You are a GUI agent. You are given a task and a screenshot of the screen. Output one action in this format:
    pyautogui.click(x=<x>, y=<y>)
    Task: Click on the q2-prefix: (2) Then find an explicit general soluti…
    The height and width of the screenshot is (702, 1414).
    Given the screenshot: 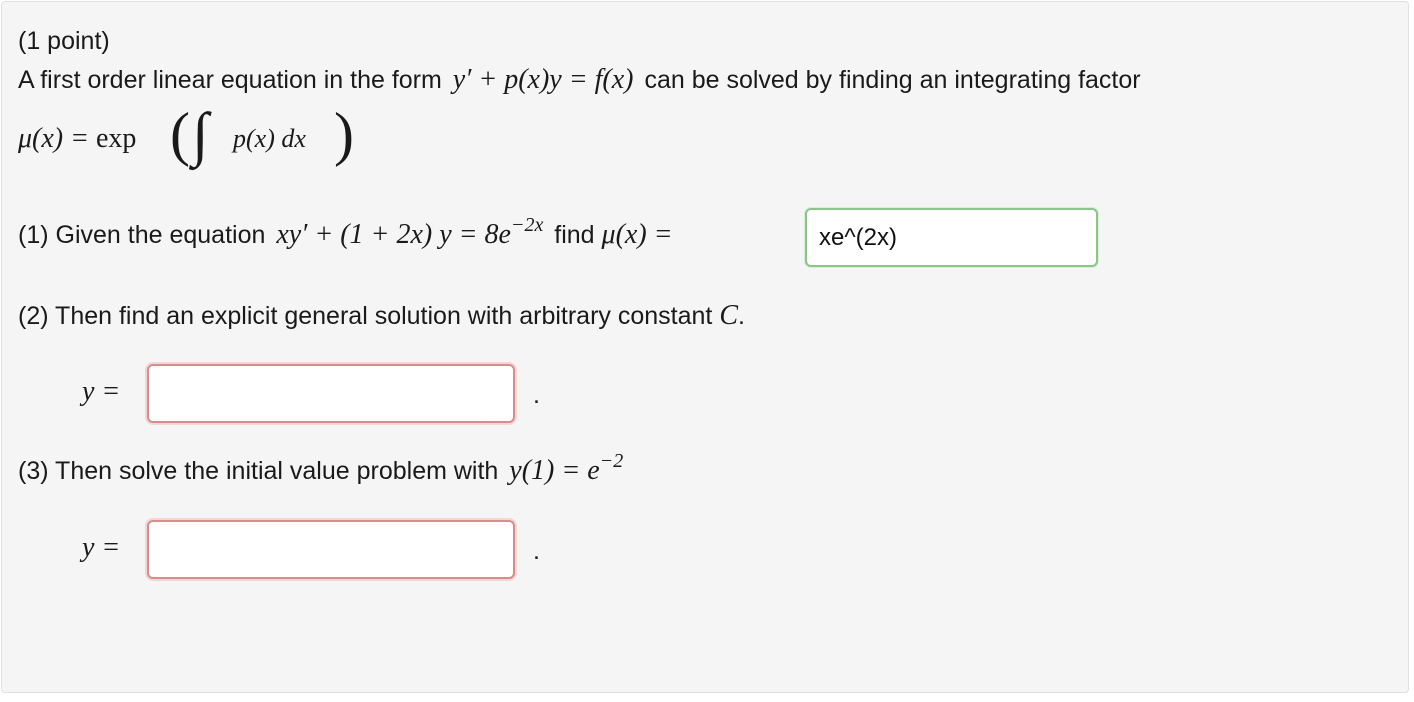 What is the action you would take?
    pyautogui.click(x=365, y=316)
    